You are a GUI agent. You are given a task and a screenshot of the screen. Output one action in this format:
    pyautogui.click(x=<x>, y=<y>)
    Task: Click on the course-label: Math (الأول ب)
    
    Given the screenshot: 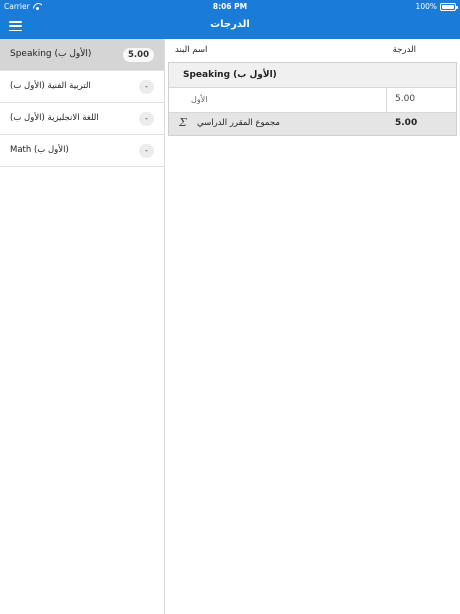 What is the action you would take?
    pyautogui.click(x=39, y=150)
    